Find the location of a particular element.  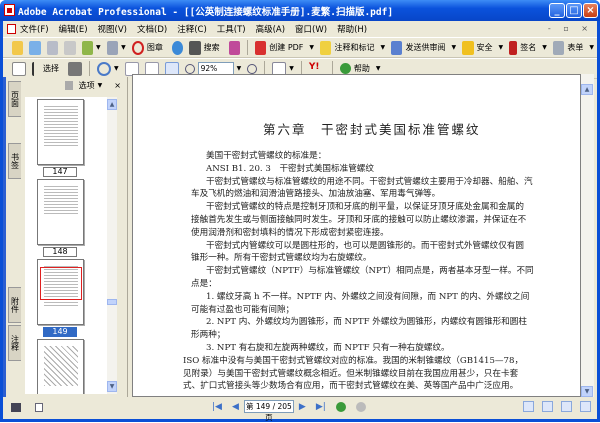

trash-icon is located at coordinates (68, 85).